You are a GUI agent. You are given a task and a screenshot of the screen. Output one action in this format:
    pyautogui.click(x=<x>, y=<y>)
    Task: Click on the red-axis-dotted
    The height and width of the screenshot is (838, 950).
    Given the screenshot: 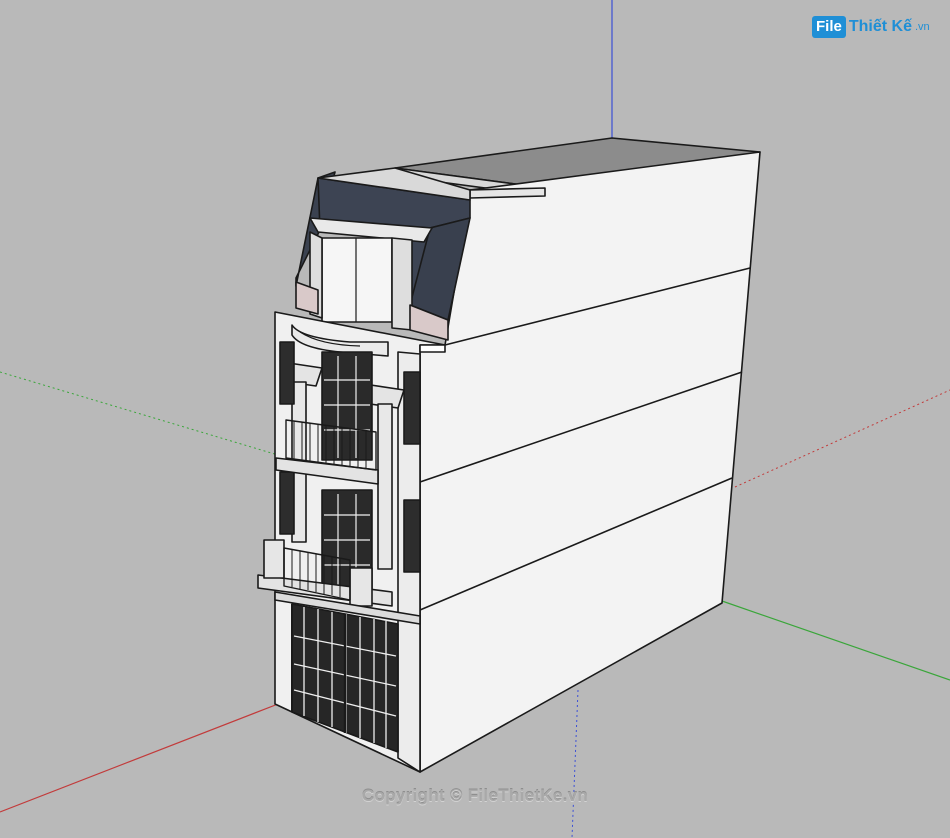 What is the action you would take?
    pyautogui.click(x=842, y=438)
    